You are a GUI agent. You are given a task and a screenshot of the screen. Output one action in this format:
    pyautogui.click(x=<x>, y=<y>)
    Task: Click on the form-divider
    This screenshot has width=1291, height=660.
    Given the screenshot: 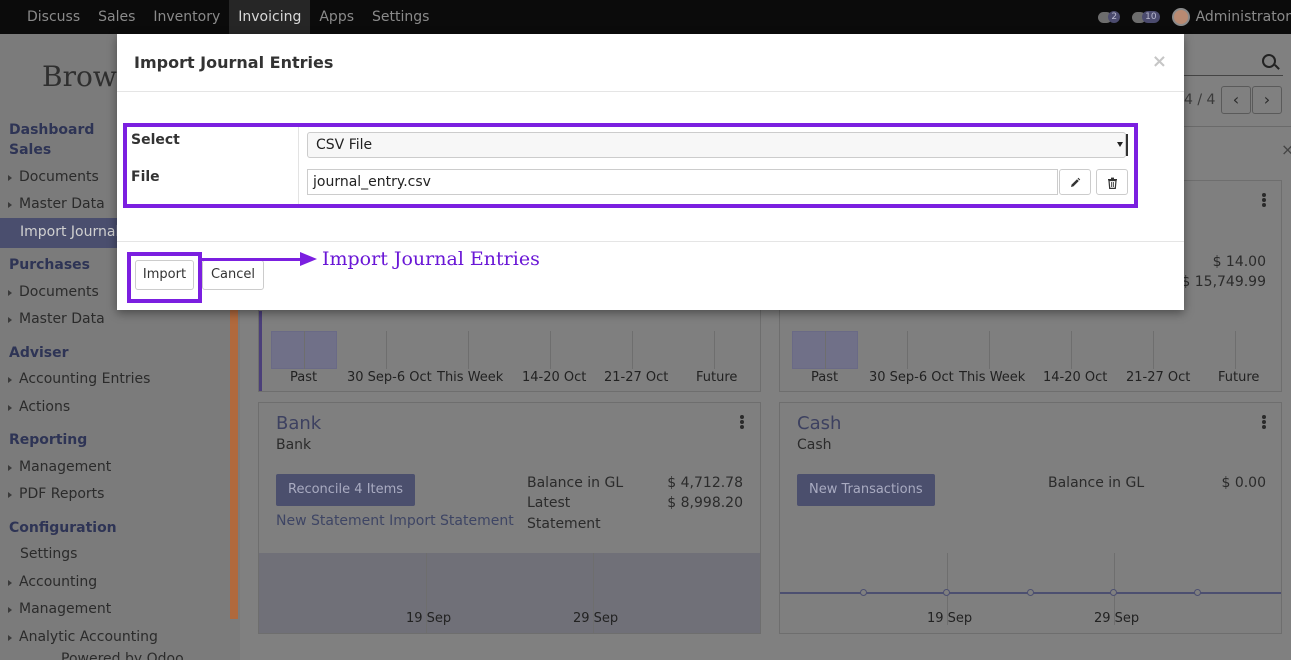 What is the action you would take?
    pyautogui.click(x=298, y=165)
    